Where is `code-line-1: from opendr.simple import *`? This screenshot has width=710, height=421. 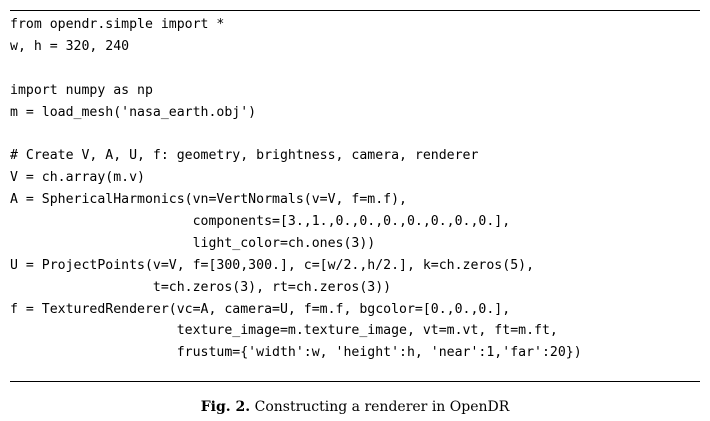 code-line-1: from opendr.simple import * is located at coordinates (117, 24).